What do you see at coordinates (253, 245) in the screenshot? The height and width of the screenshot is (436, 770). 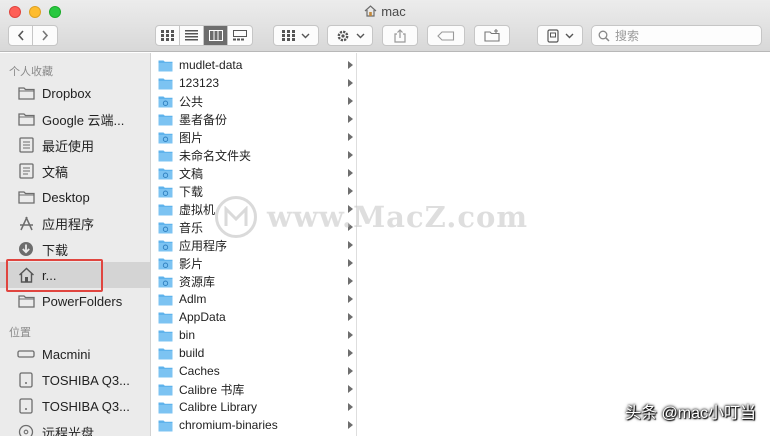 I see `file-row: 应用程序` at bounding box center [253, 245].